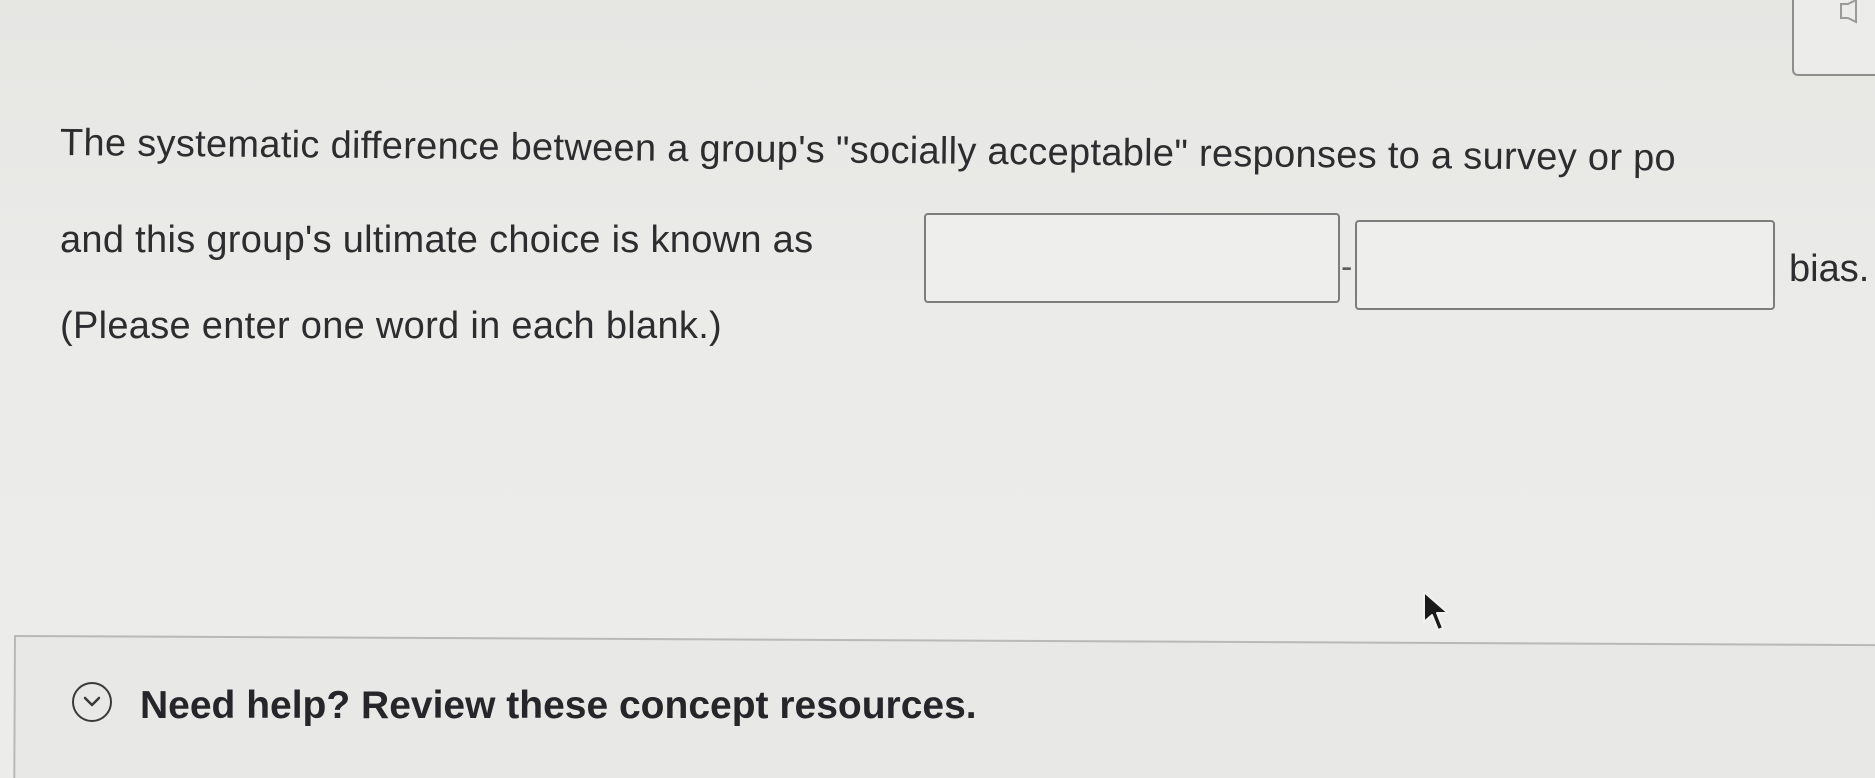 The image size is (1875, 778). What do you see at coordinates (1436, 611) in the screenshot?
I see `mouse-pointer-icon` at bounding box center [1436, 611].